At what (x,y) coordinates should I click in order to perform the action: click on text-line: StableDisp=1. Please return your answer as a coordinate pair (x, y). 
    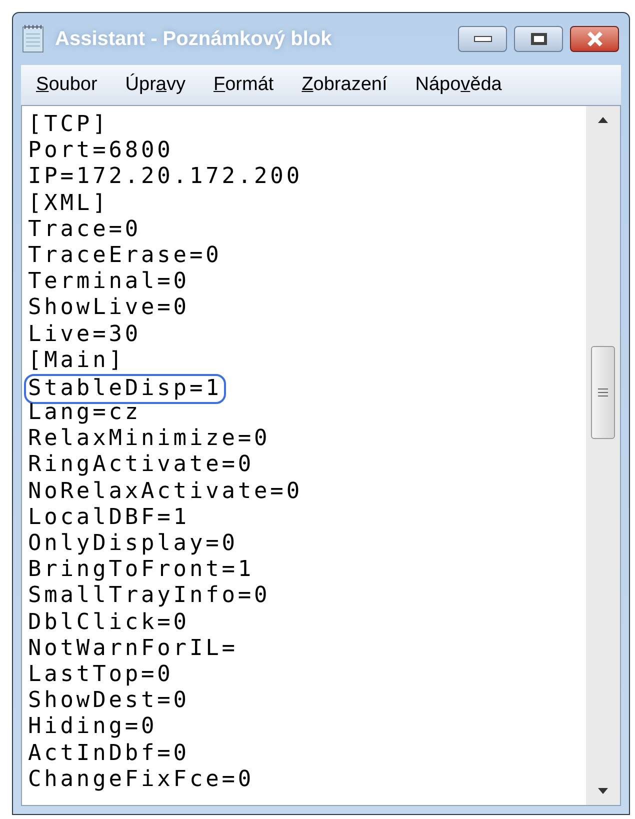
    Looking at the image, I should click on (125, 389).